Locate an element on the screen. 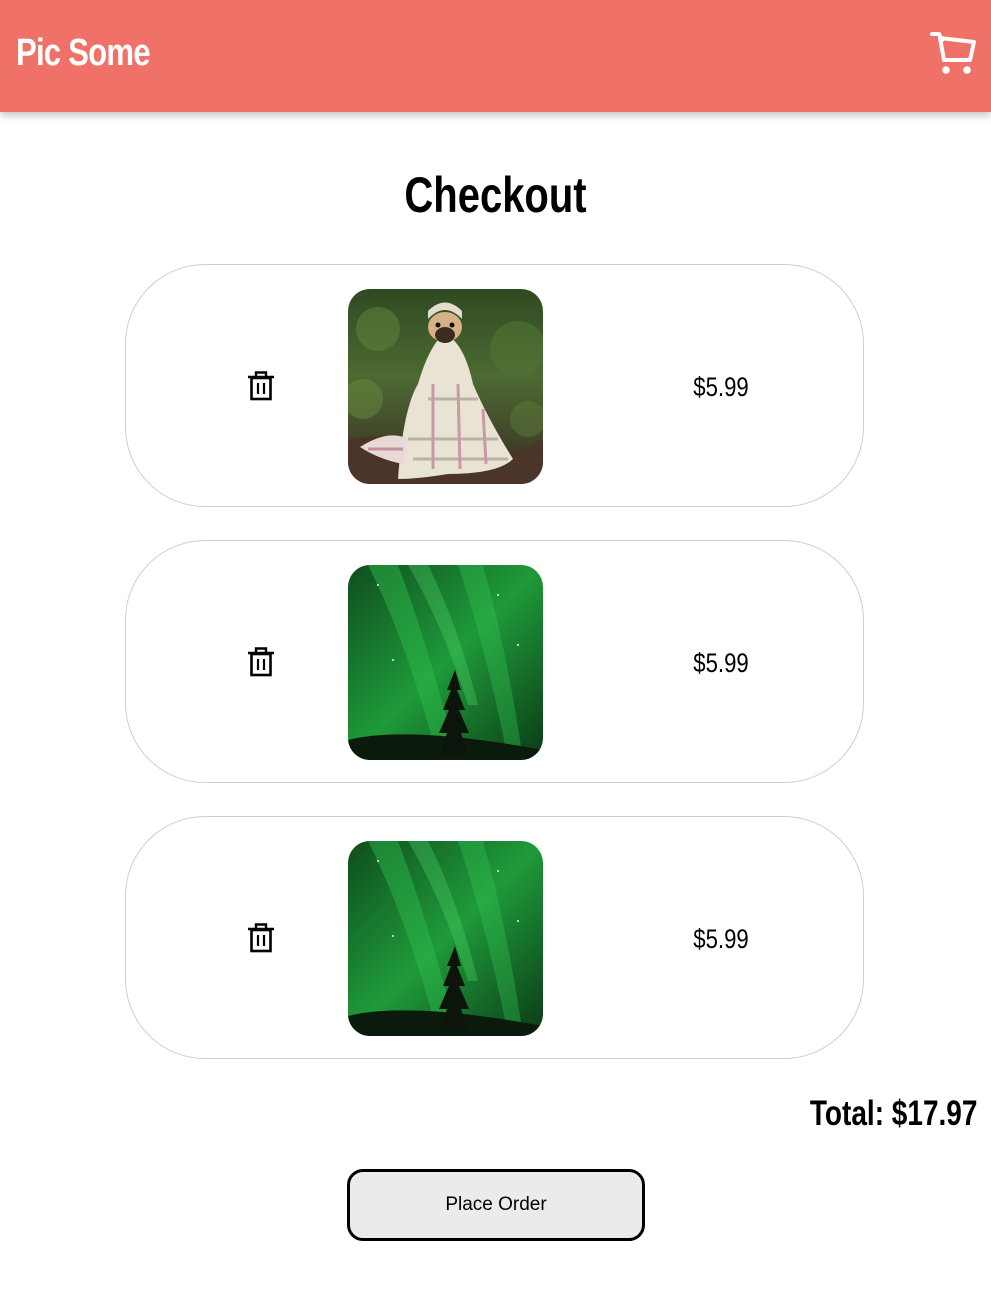  shopping-cart-icon is located at coordinates (953, 53).